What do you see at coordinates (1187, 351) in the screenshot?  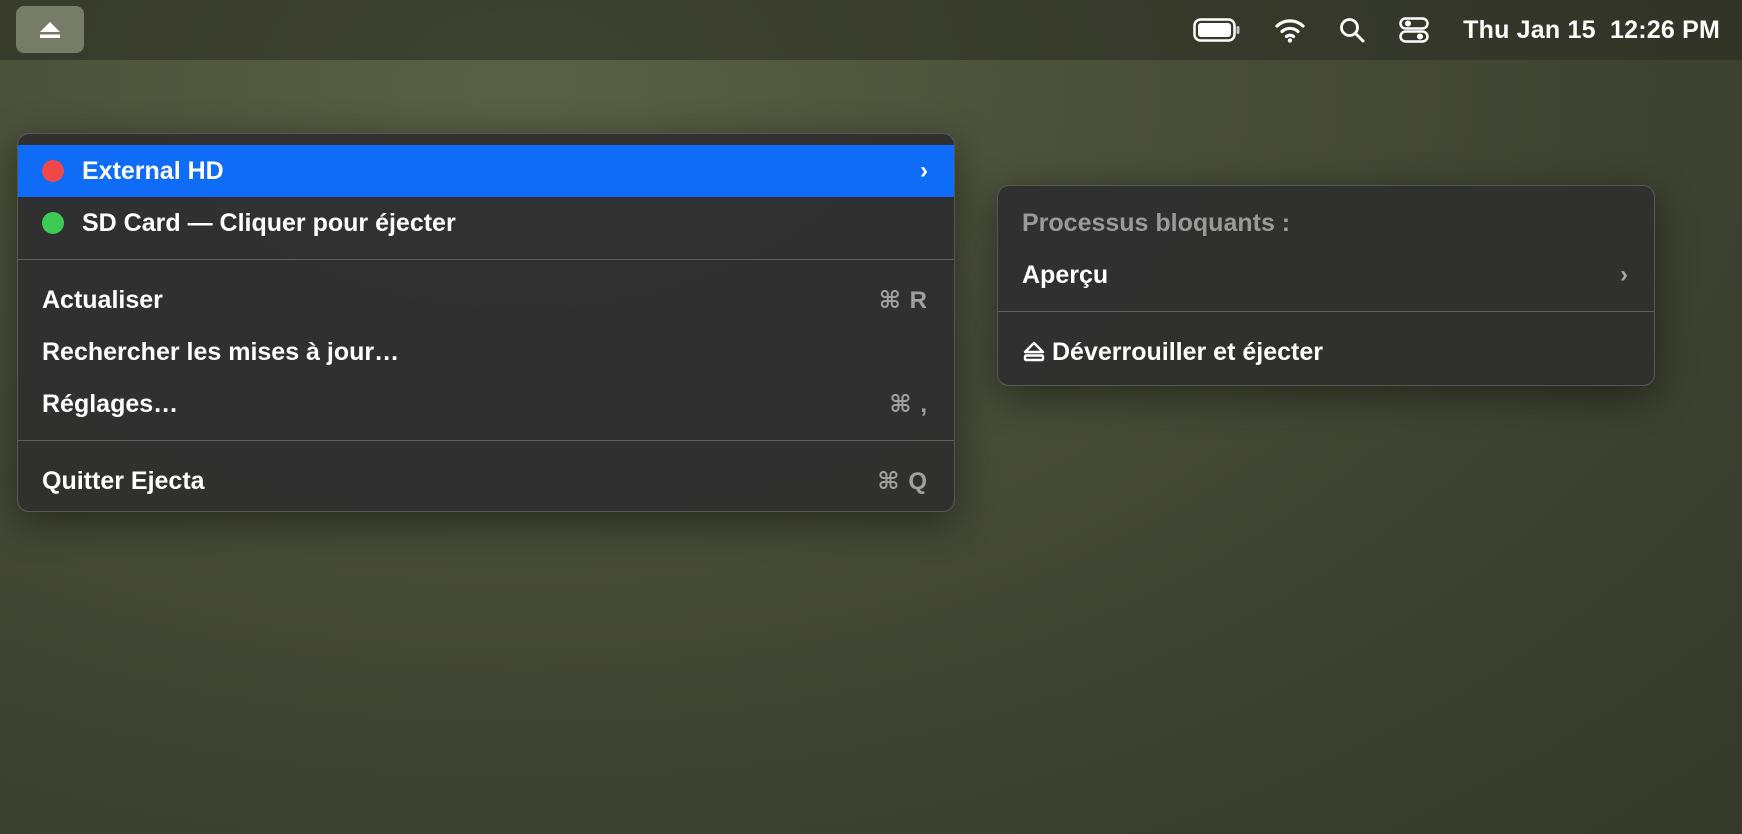 I see `unlock-and-eject-label: Déverrouiller et éjecter` at bounding box center [1187, 351].